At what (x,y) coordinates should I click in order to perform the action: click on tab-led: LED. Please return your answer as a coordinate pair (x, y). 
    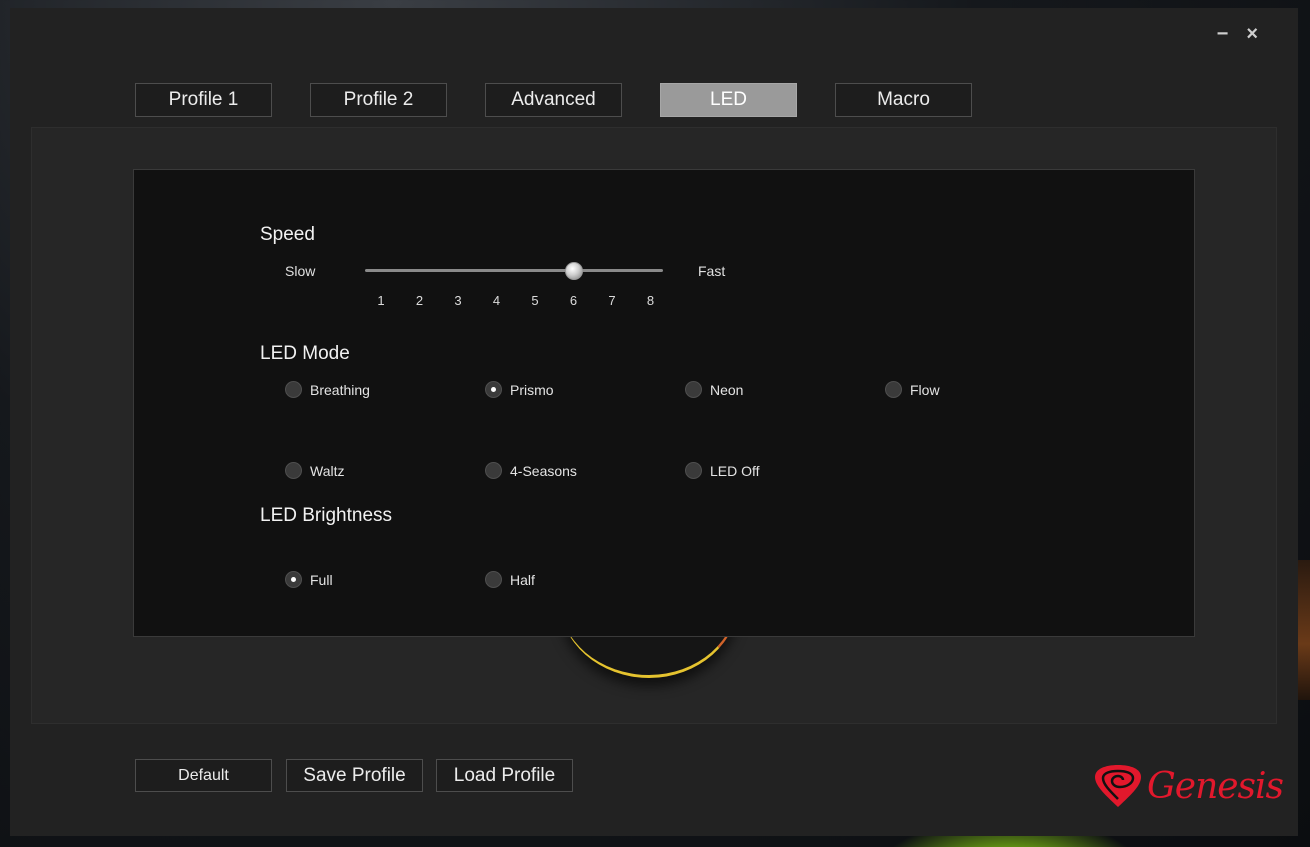
    Looking at the image, I should click on (728, 100).